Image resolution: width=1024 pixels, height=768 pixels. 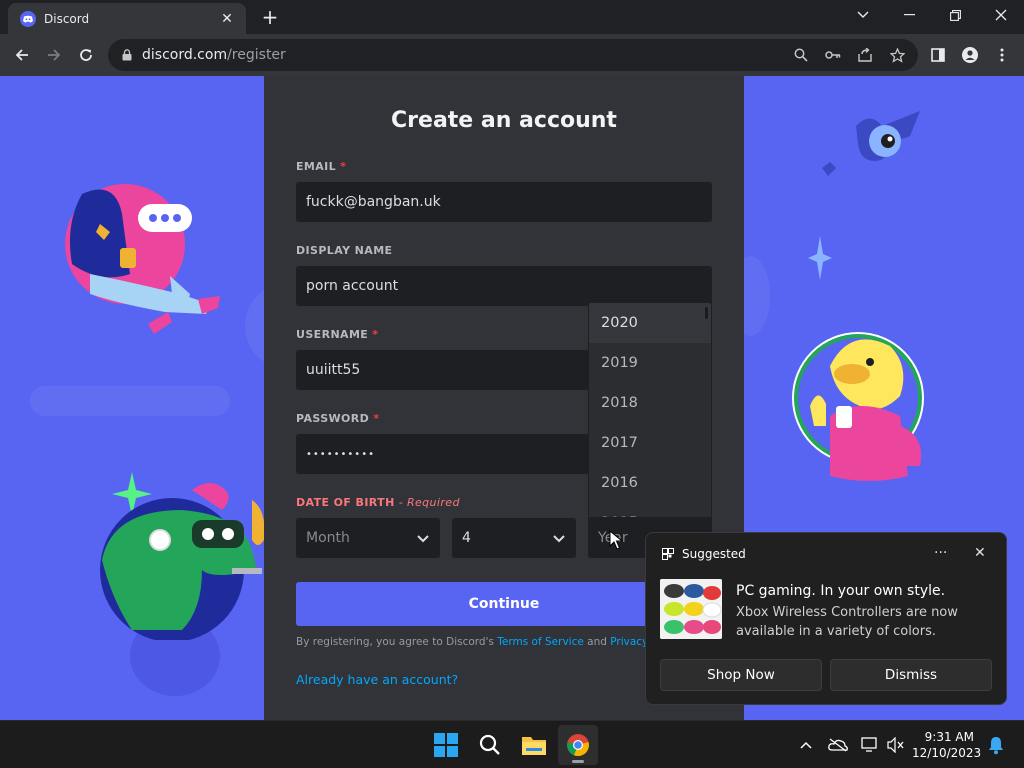 What do you see at coordinates (616, 540) in the screenshot?
I see `mouse-cursor-icon` at bounding box center [616, 540].